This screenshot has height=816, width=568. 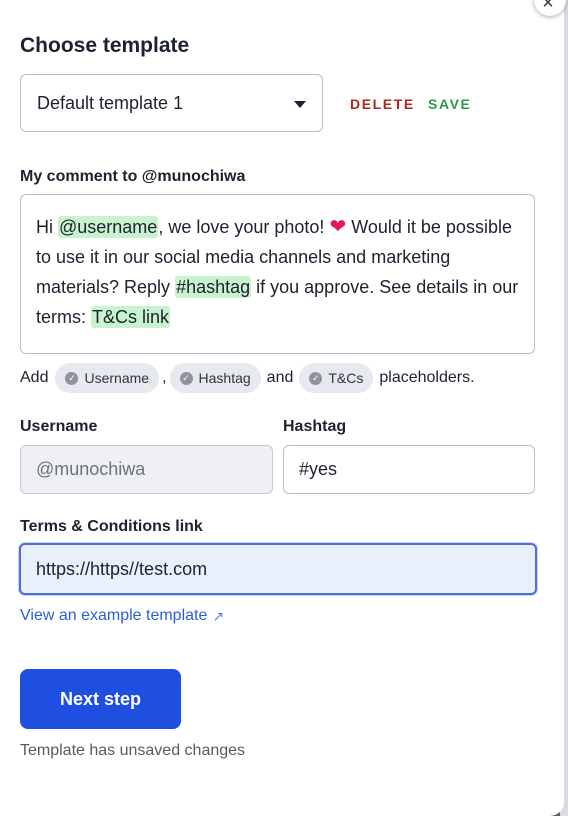 I want to click on hashtag-value: #yes, so click(x=318, y=469).